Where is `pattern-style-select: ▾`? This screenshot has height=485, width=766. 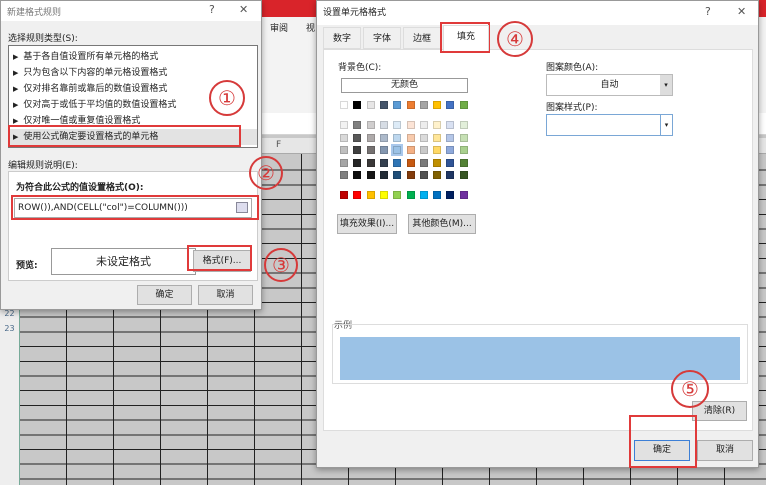
pattern-style-select: ▾ is located at coordinates (609, 125).